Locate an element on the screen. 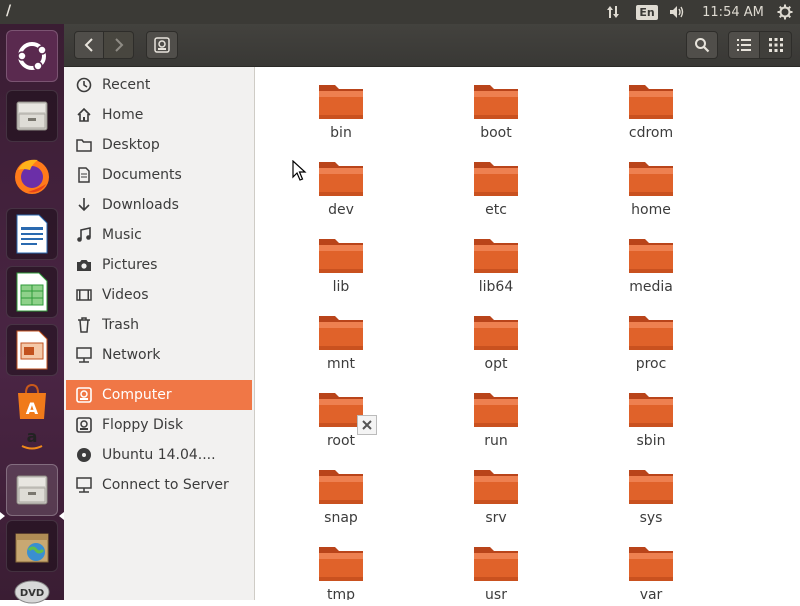  header-bar is located at coordinates (432, 45).